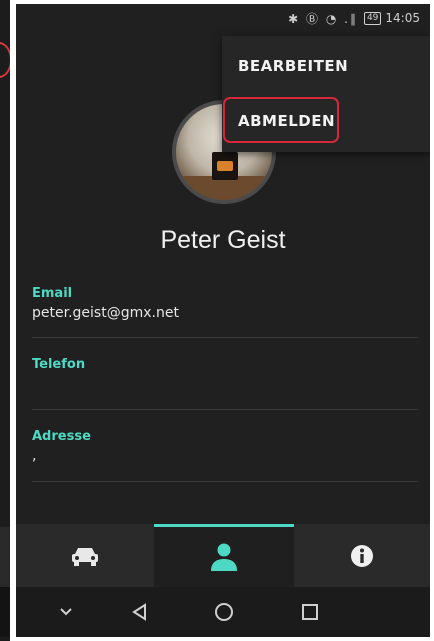 This screenshot has height=641, width=434. I want to click on email-label: Email, so click(52, 293).